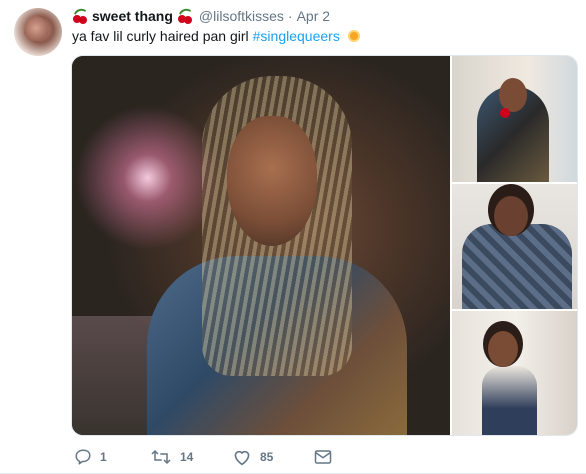 This screenshot has height=474, width=586. What do you see at coordinates (241, 16) in the screenshot?
I see `user-handle: @lilsoftkisses` at bounding box center [241, 16].